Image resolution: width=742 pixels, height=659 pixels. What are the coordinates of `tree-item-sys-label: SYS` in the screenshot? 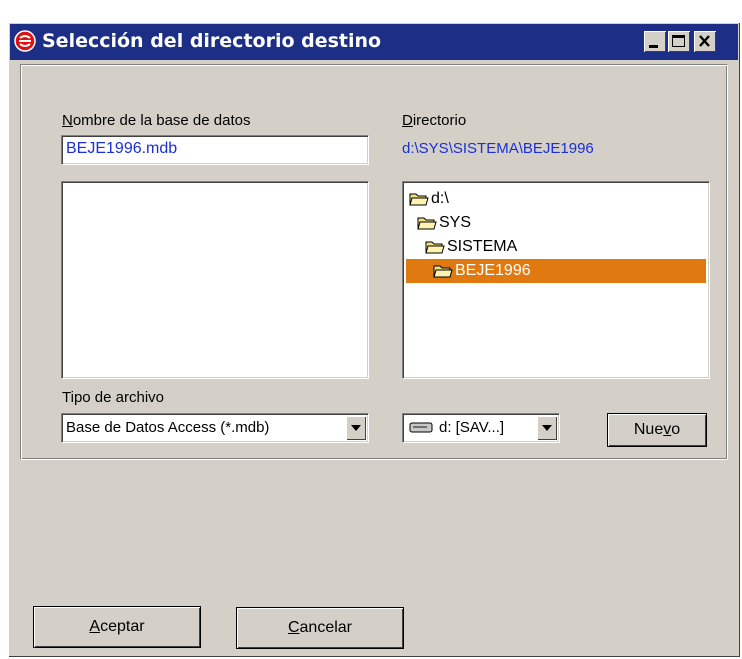 It's located at (455, 222).